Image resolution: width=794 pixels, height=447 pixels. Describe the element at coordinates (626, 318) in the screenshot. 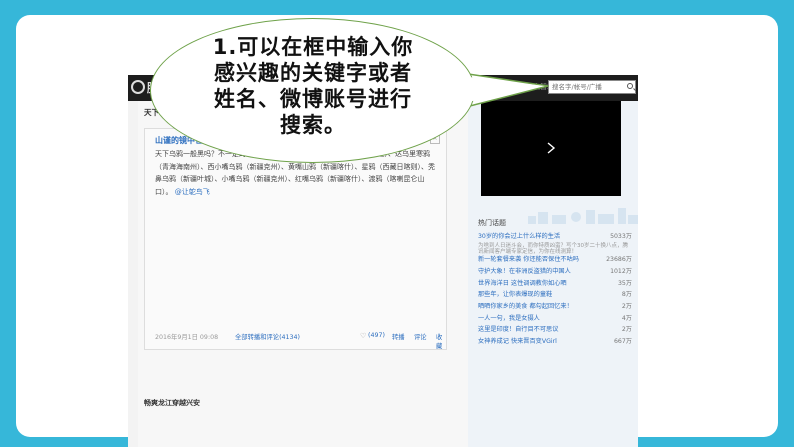

I see `hot-topic-count: 4万` at that location.